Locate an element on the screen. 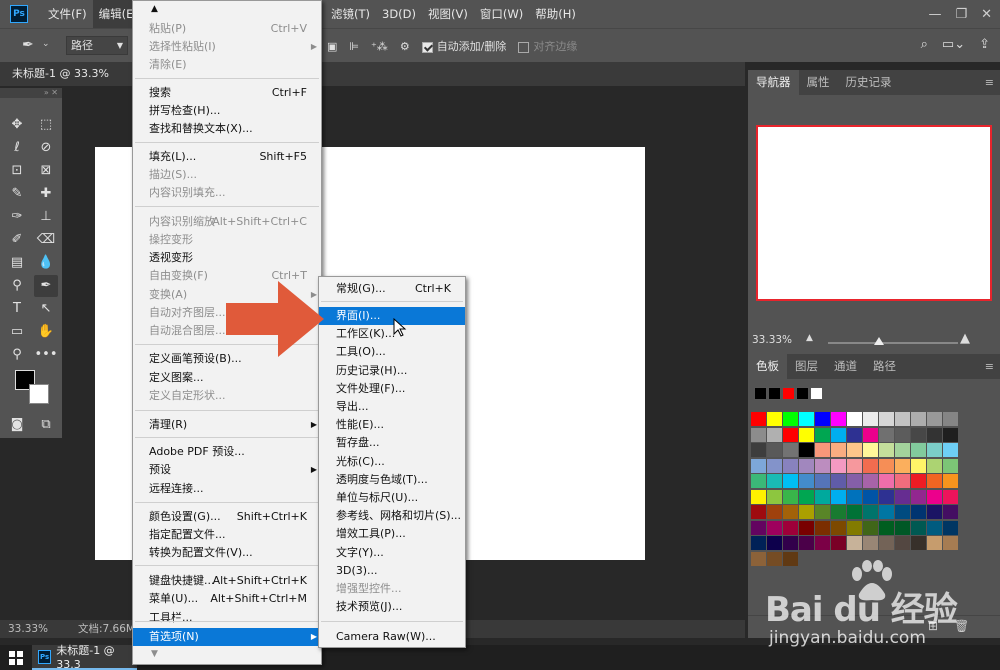  edit-menu-item: 颜色设置(G)... Shift+Ctrl+K is located at coordinates (227, 517).